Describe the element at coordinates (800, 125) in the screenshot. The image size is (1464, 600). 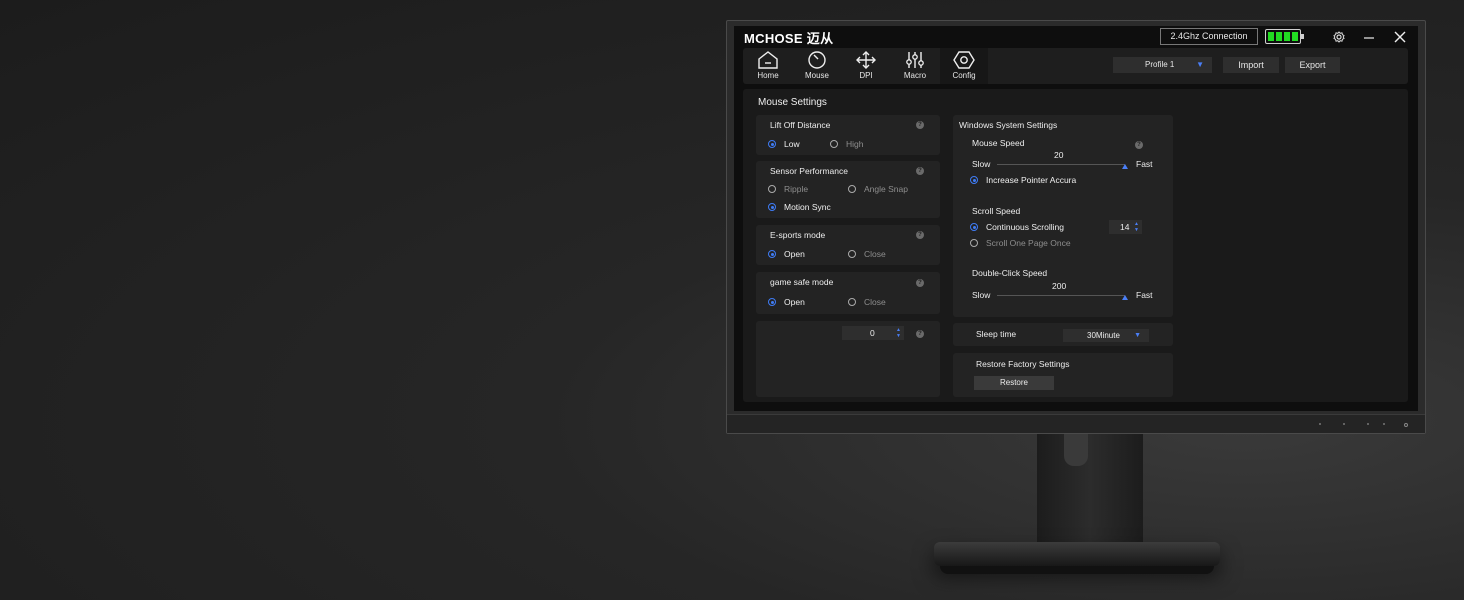
I see `lift-off-title: Lift Off Distance` at that location.